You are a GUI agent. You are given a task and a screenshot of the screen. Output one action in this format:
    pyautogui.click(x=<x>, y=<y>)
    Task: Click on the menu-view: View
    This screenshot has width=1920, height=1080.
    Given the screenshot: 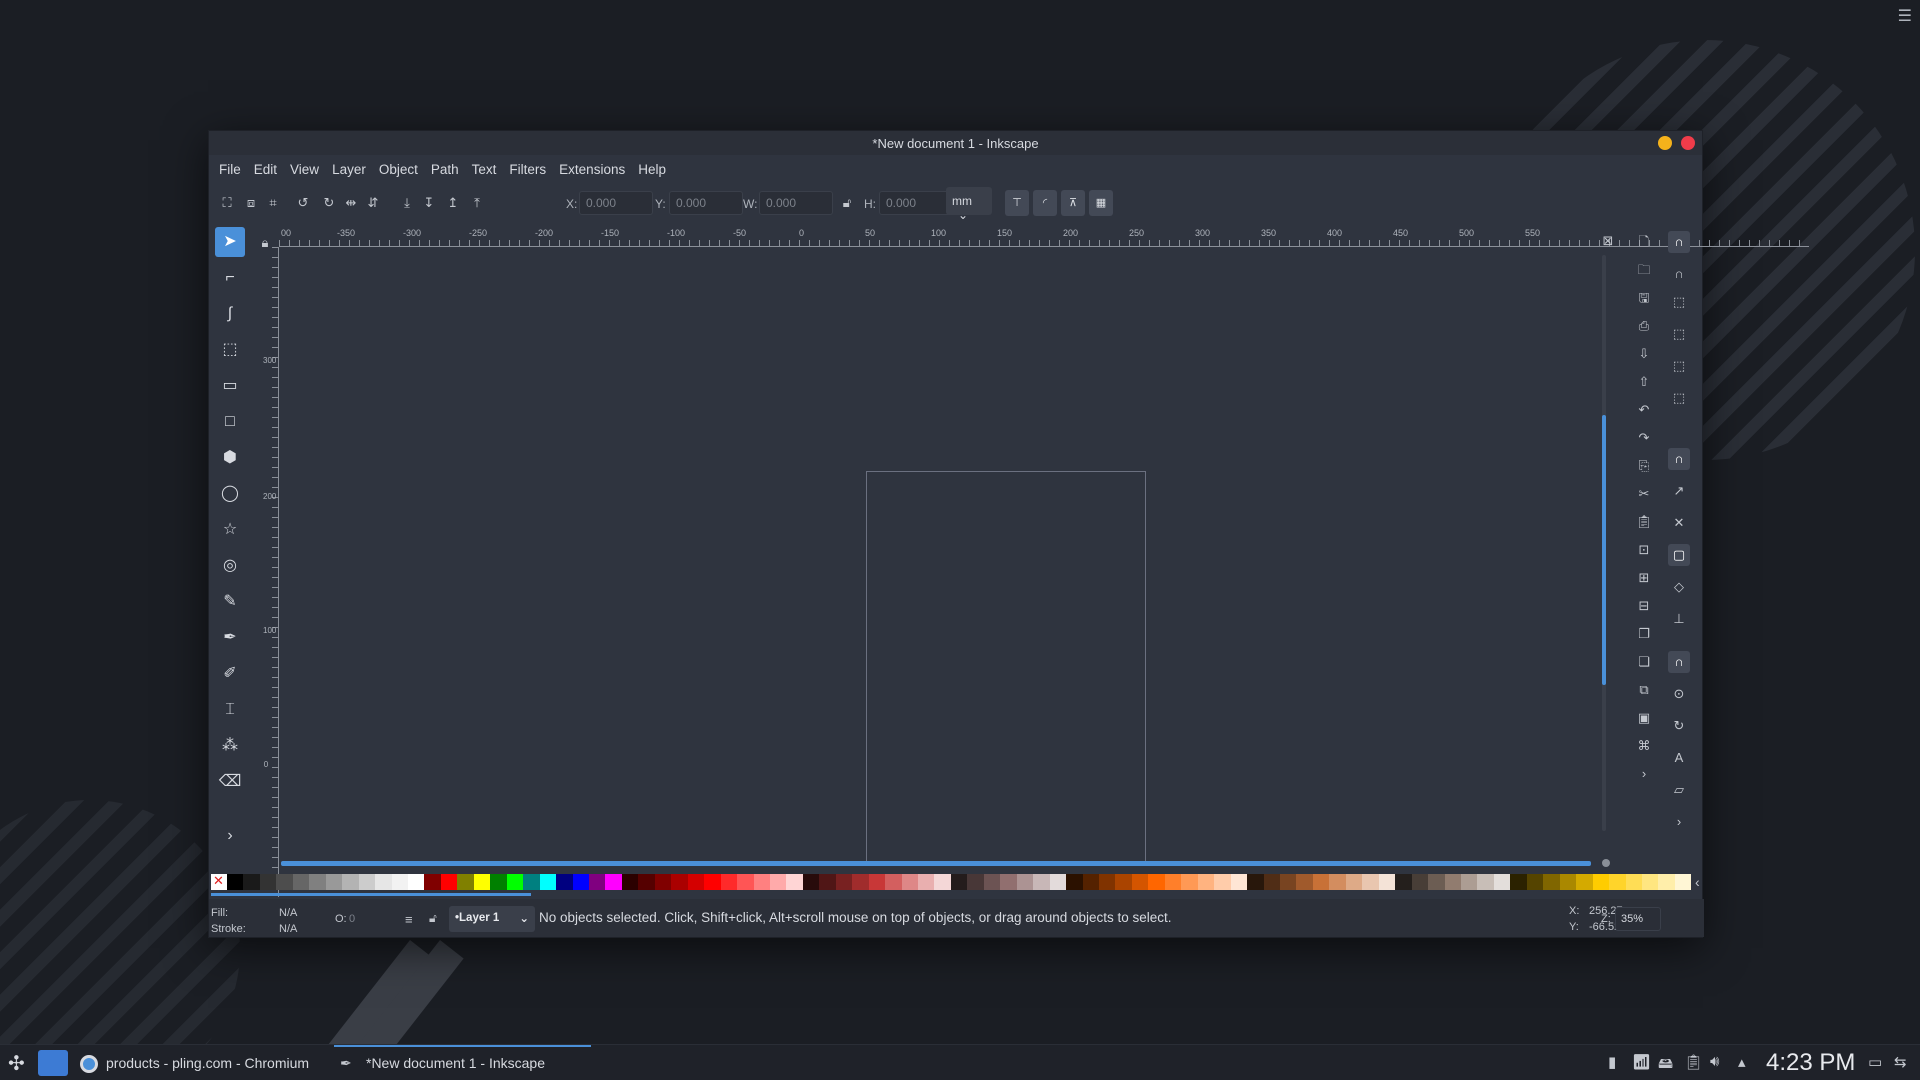 What is the action you would take?
    pyautogui.click(x=304, y=169)
    